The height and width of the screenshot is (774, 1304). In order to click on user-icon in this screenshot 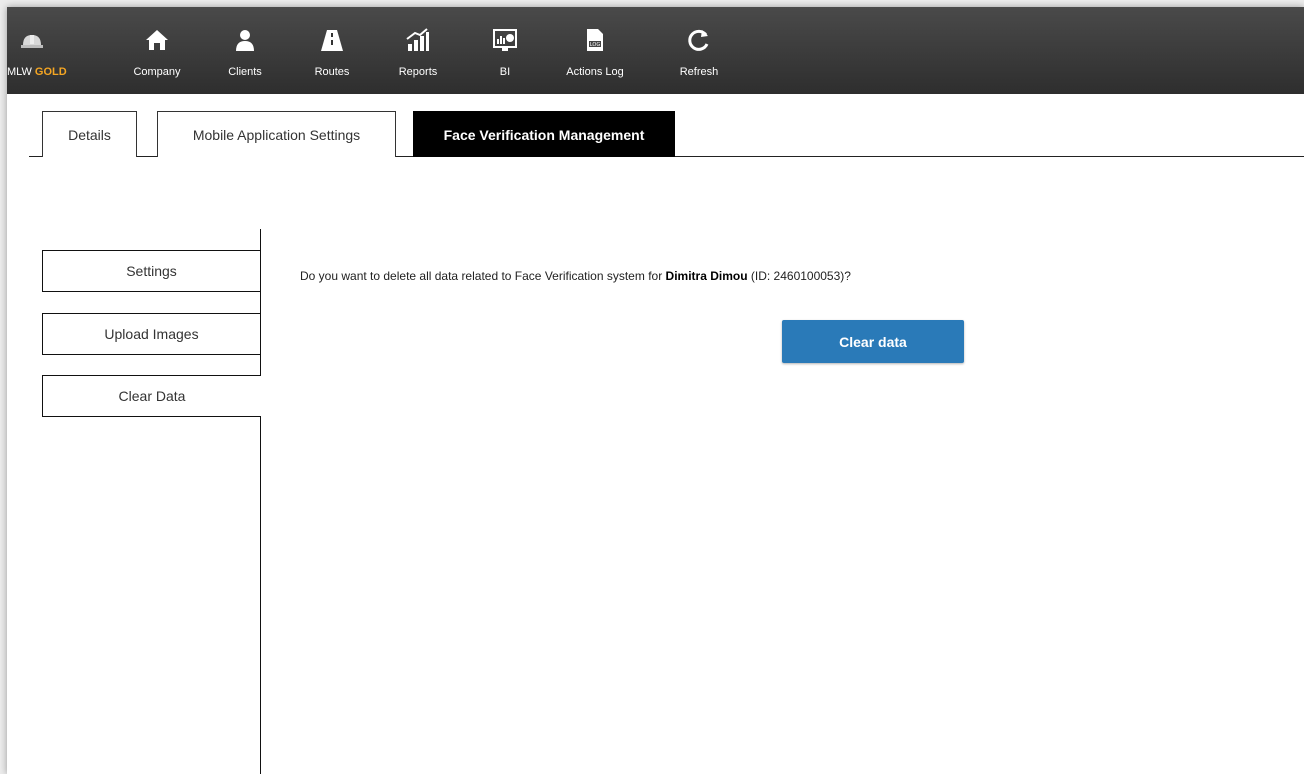, I will do `click(245, 40)`.